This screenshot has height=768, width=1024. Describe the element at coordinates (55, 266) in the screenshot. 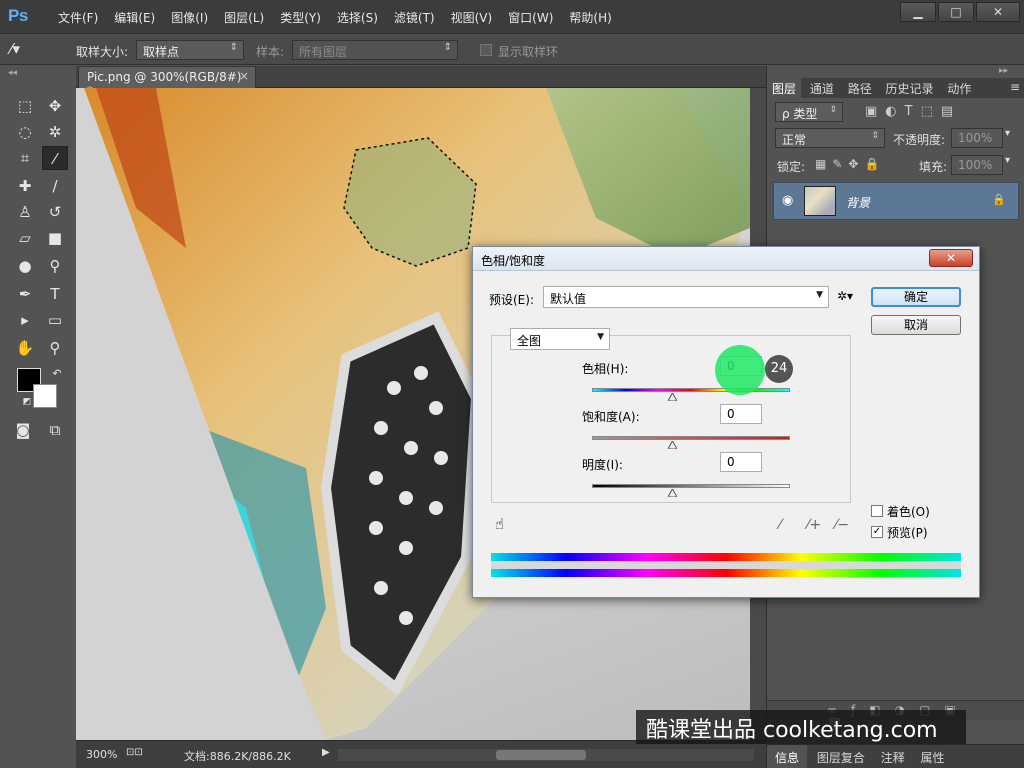

I see `dodge-tool-icon: ⚲` at that location.